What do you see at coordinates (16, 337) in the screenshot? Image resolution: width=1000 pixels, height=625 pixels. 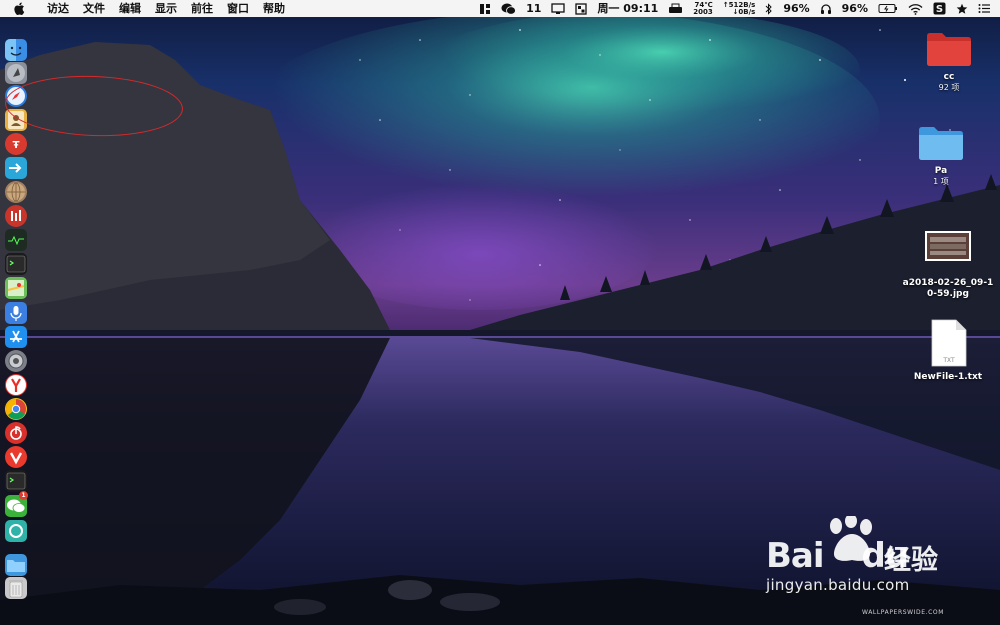 I see `app-store-icon` at bounding box center [16, 337].